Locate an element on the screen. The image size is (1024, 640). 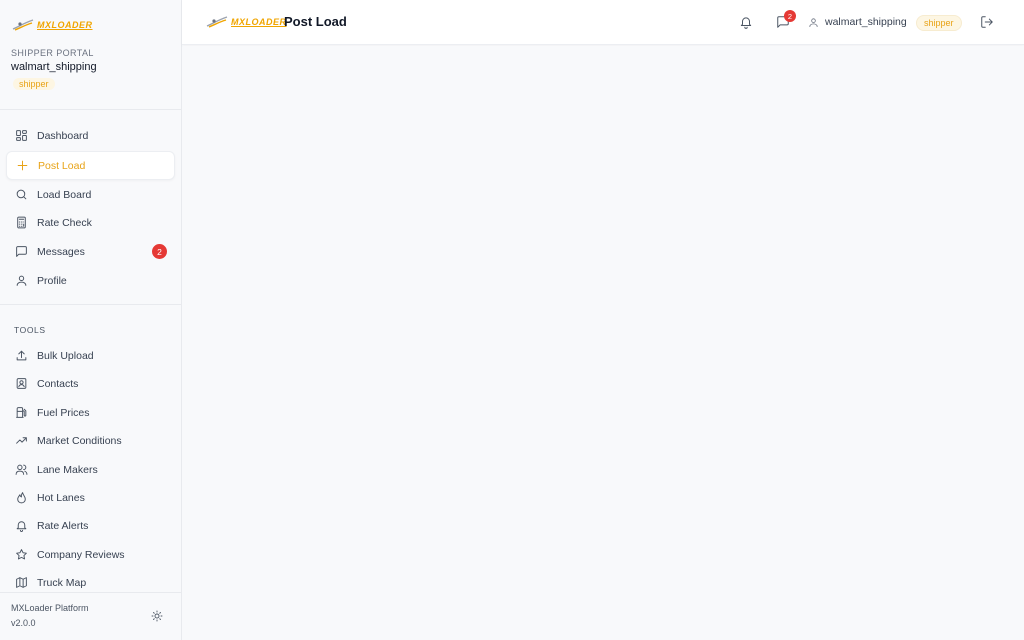
nav-item-lane-makers: Lane Makers is located at coordinates (90, 469).